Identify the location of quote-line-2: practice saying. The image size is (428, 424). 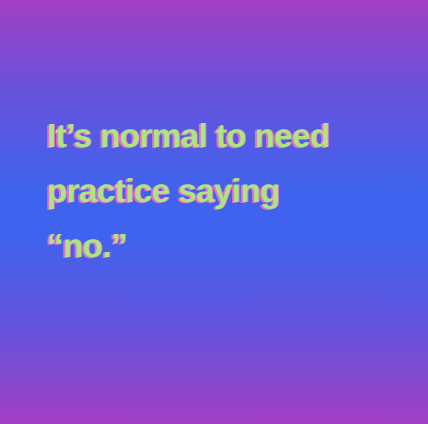
(163, 190).